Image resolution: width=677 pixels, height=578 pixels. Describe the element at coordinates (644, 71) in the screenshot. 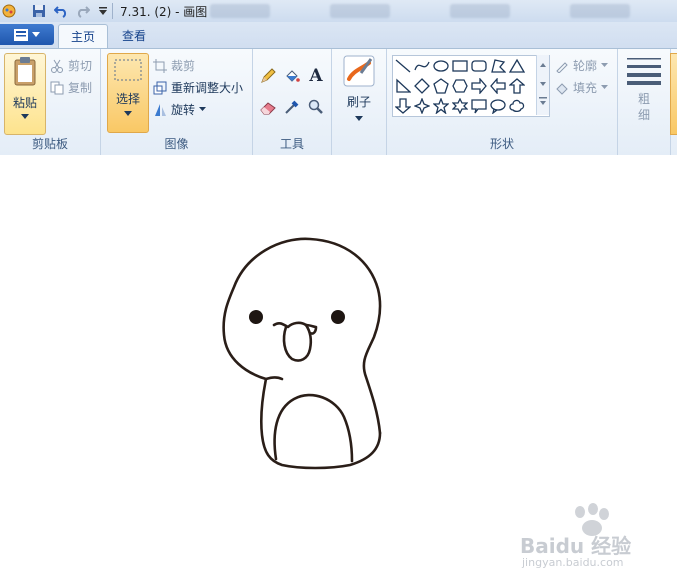

I see `line-thickness-icon` at that location.